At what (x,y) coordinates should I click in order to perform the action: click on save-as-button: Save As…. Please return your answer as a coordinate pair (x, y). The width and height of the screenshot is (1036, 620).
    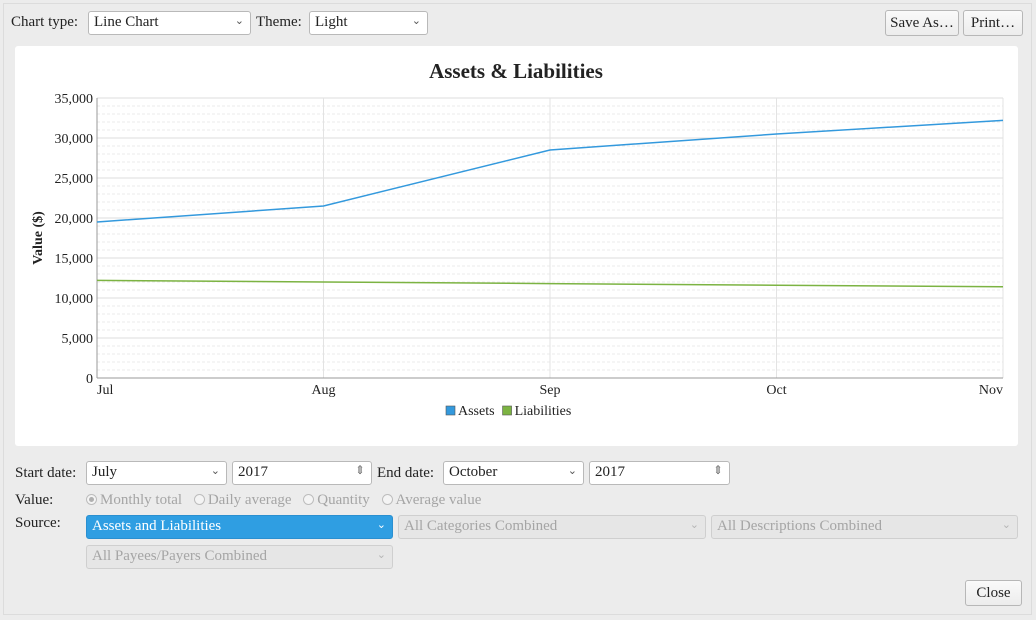
    Looking at the image, I should click on (922, 23).